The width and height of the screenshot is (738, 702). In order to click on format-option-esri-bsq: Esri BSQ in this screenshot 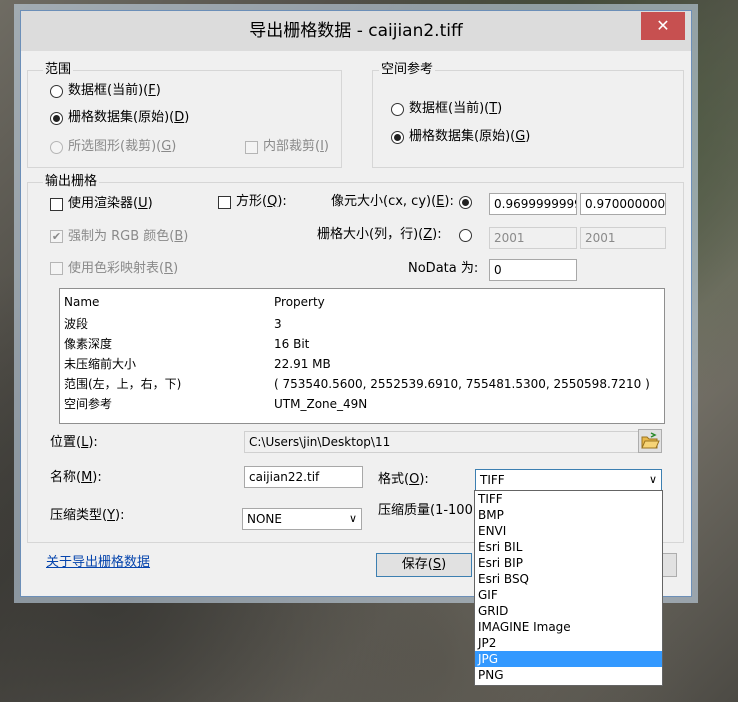, I will do `click(568, 579)`.